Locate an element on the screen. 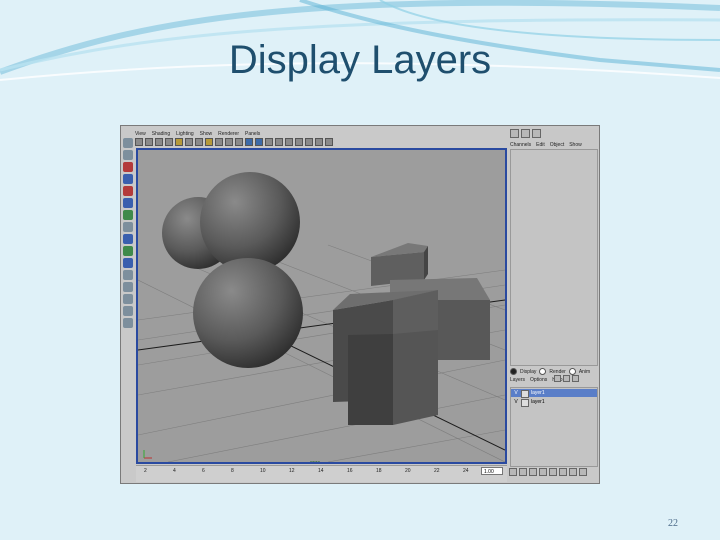  radio-display is located at coordinates (513, 371).